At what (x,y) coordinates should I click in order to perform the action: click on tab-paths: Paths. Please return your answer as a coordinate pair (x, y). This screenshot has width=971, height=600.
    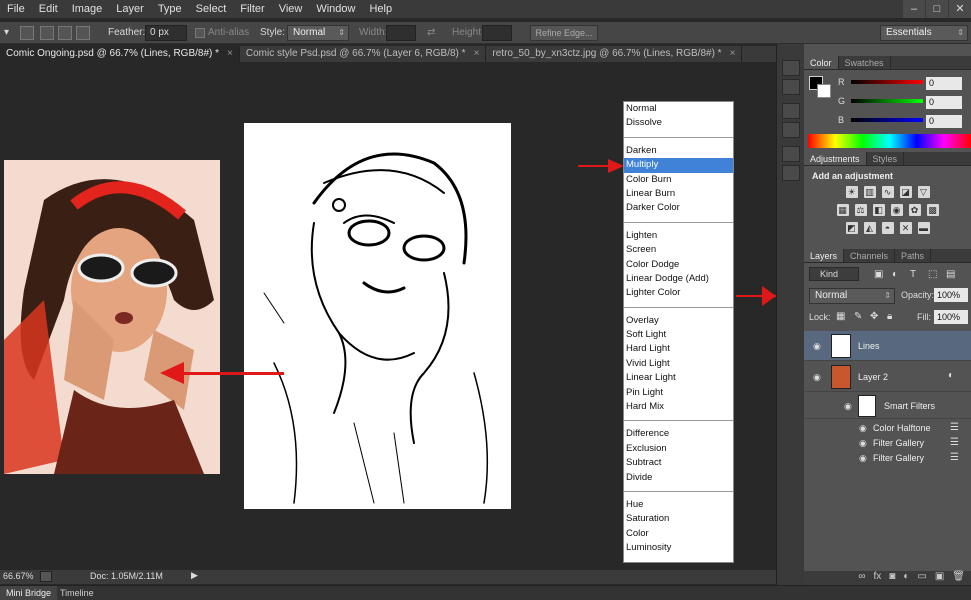
    Looking at the image, I should click on (913, 255).